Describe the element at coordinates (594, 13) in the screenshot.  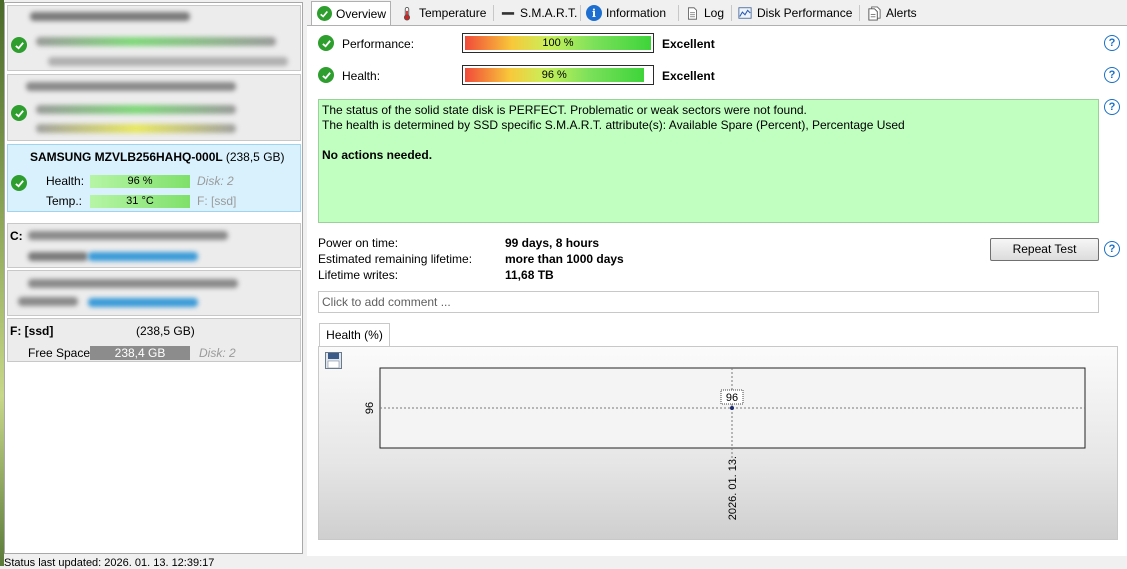
I see `info-icon: i` at that location.